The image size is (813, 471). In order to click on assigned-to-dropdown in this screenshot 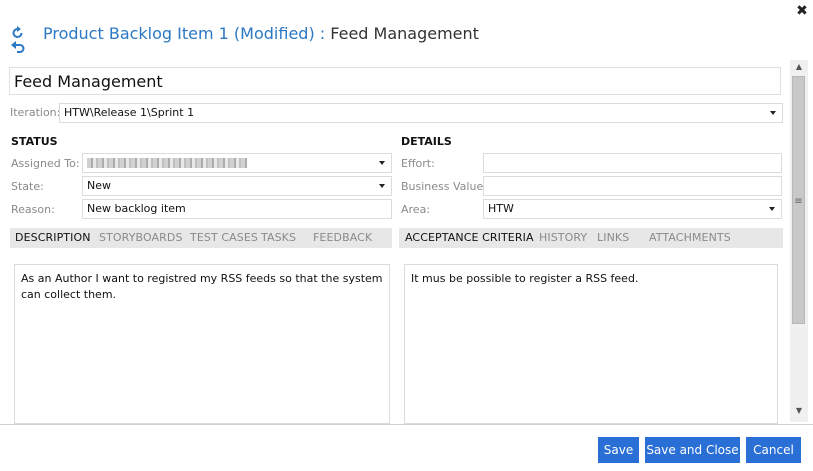, I will do `click(237, 163)`.